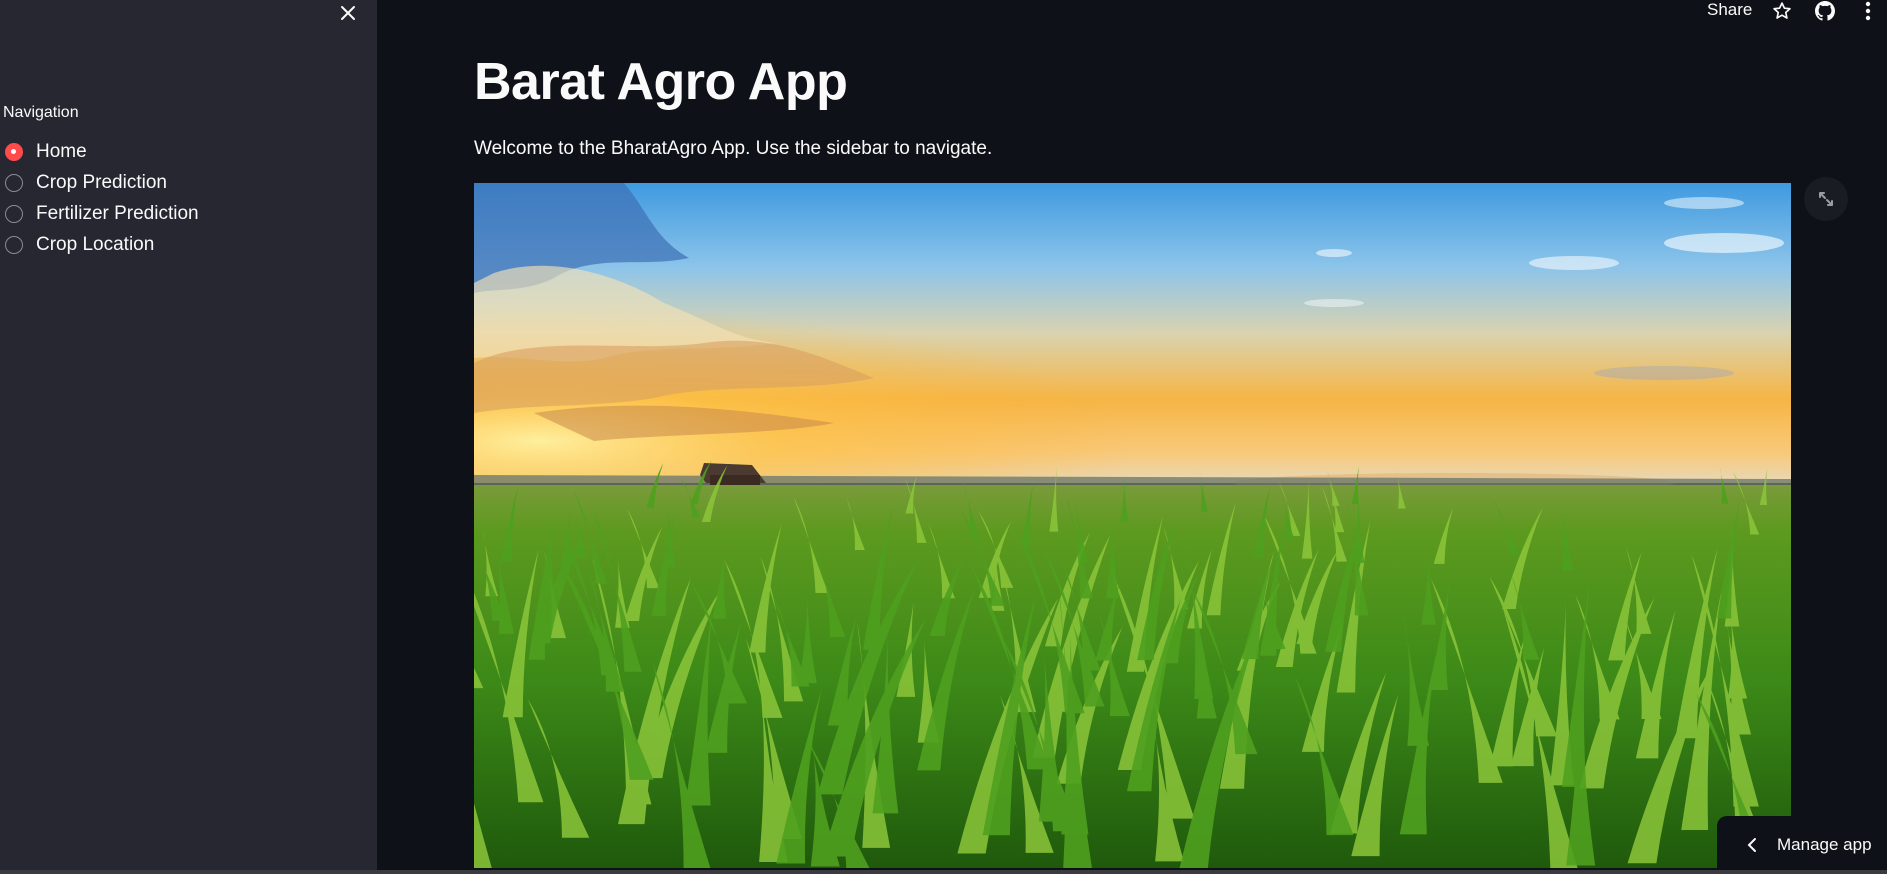 The image size is (1887, 874). I want to click on manage-app-label: Manage app, so click(1824, 844).